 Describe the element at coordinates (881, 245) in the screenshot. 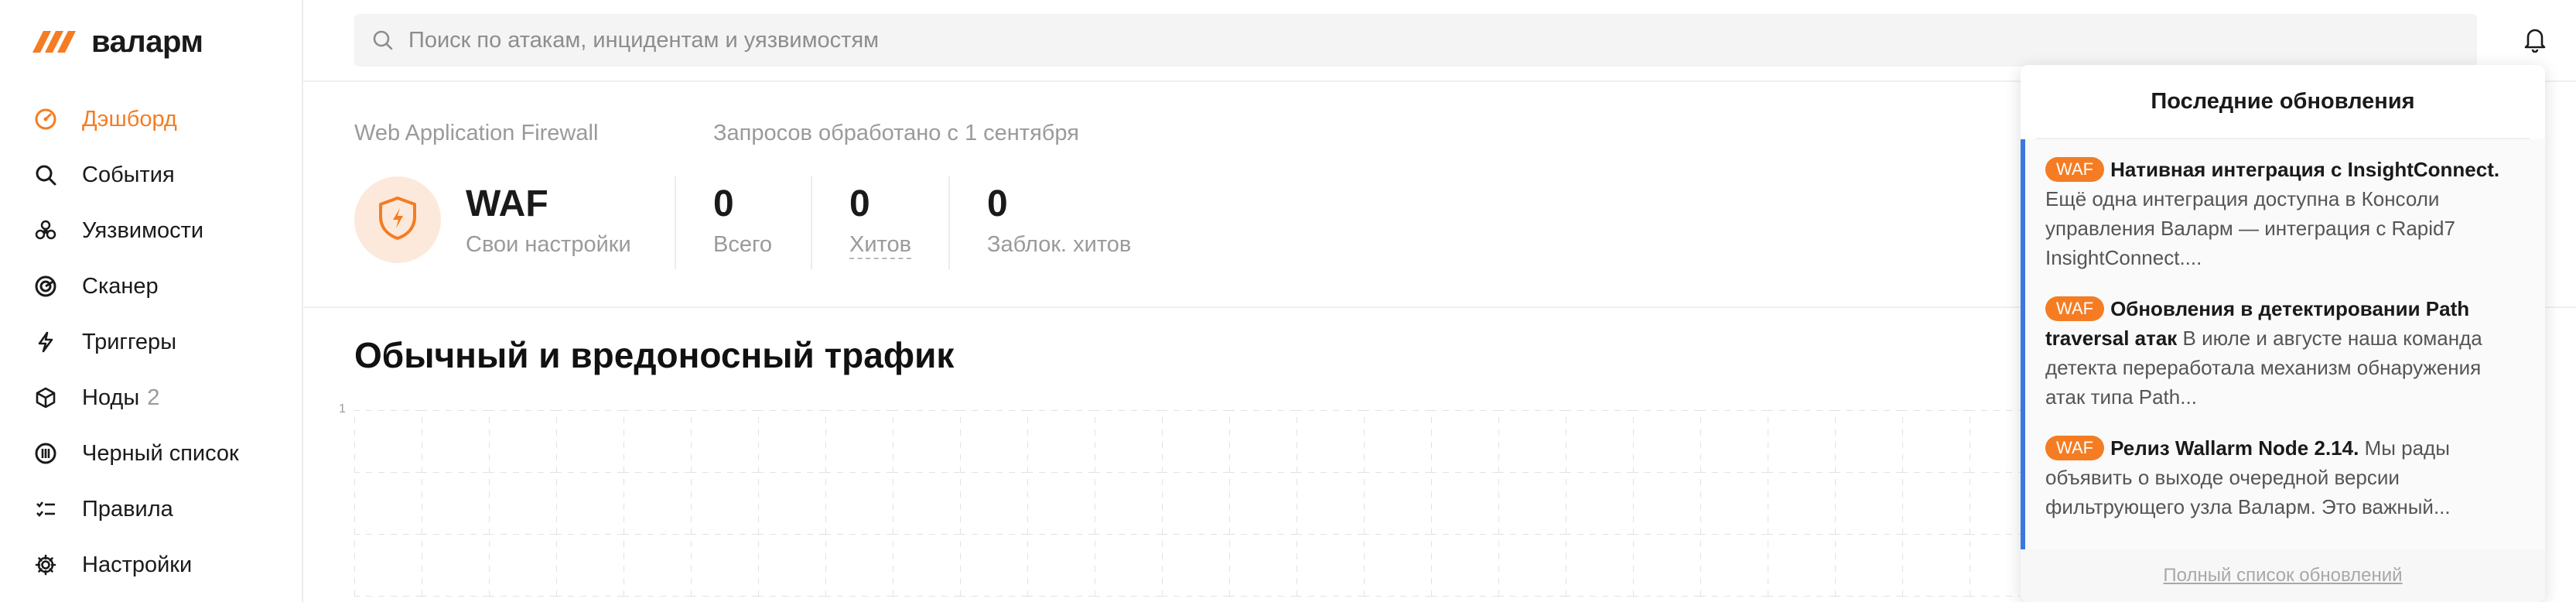

I see `stat-hits-label: Хитов` at that location.